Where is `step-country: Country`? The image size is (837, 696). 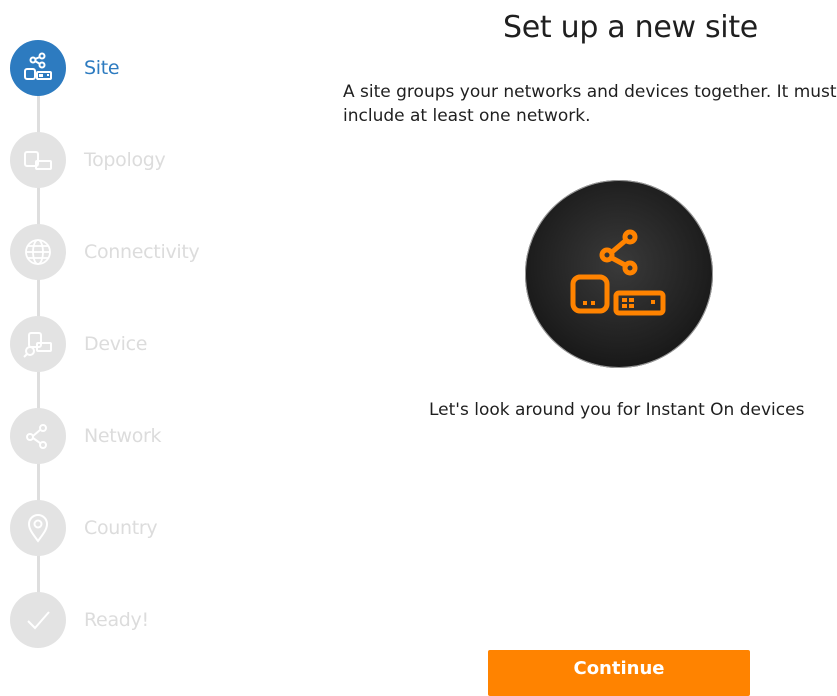 step-country: Country is located at coordinates (140, 528).